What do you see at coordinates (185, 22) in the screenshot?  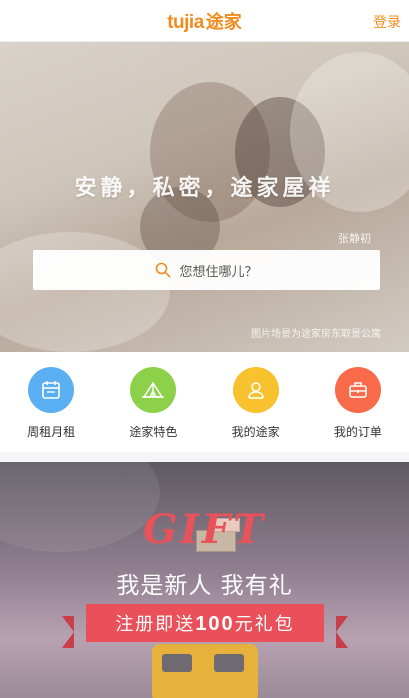 I see `logo-latin-text: tujia` at bounding box center [185, 22].